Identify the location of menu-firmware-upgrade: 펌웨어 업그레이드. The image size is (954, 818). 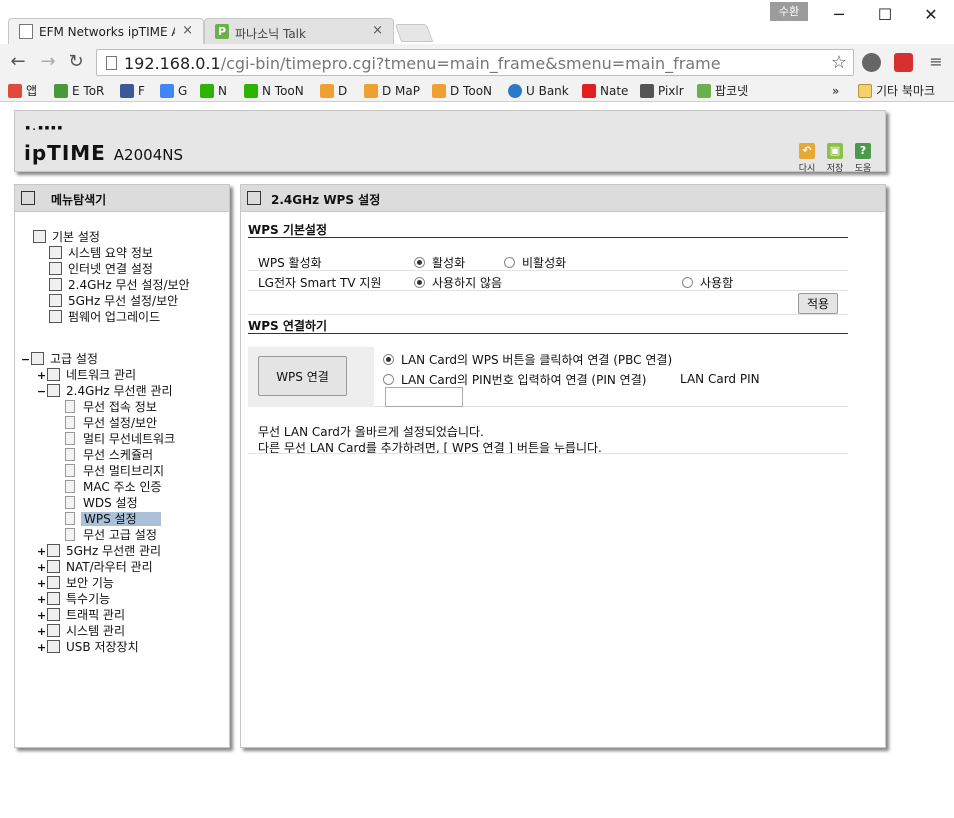
(105, 317).